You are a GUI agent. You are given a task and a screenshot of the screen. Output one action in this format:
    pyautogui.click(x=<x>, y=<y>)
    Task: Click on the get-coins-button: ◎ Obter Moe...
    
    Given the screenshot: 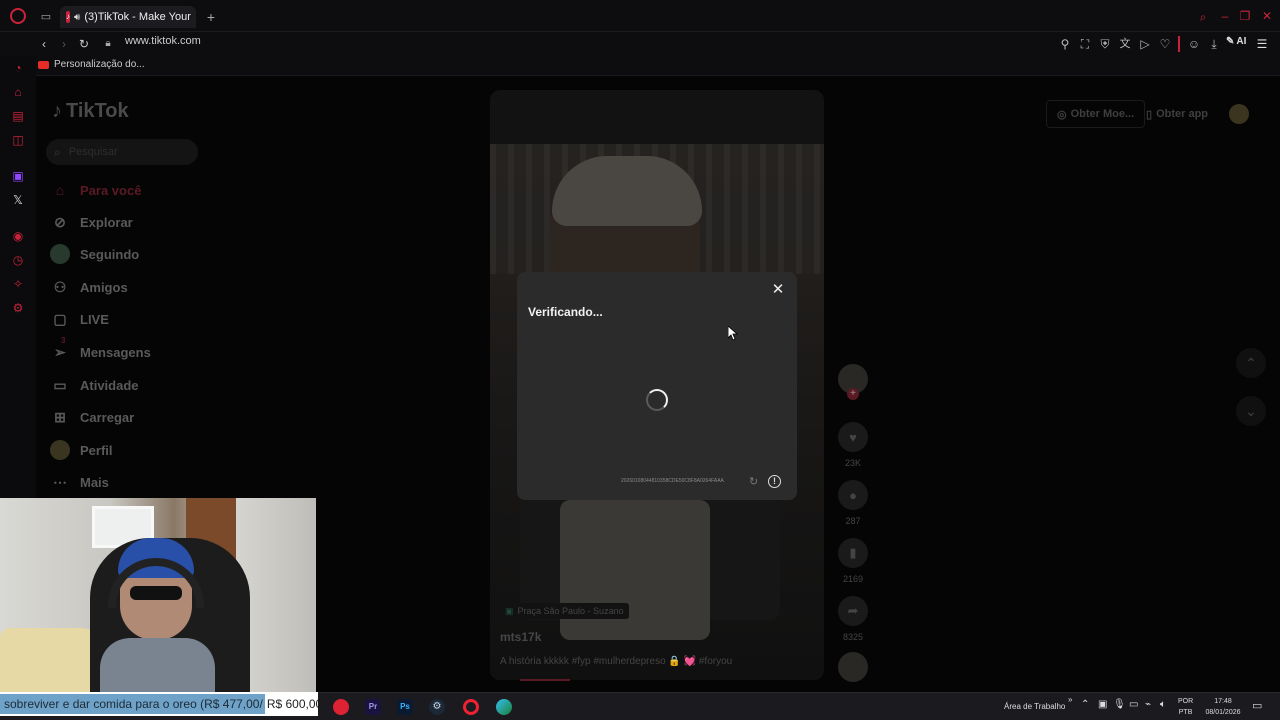 What is the action you would take?
    pyautogui.click(x=1096, y=114)
    